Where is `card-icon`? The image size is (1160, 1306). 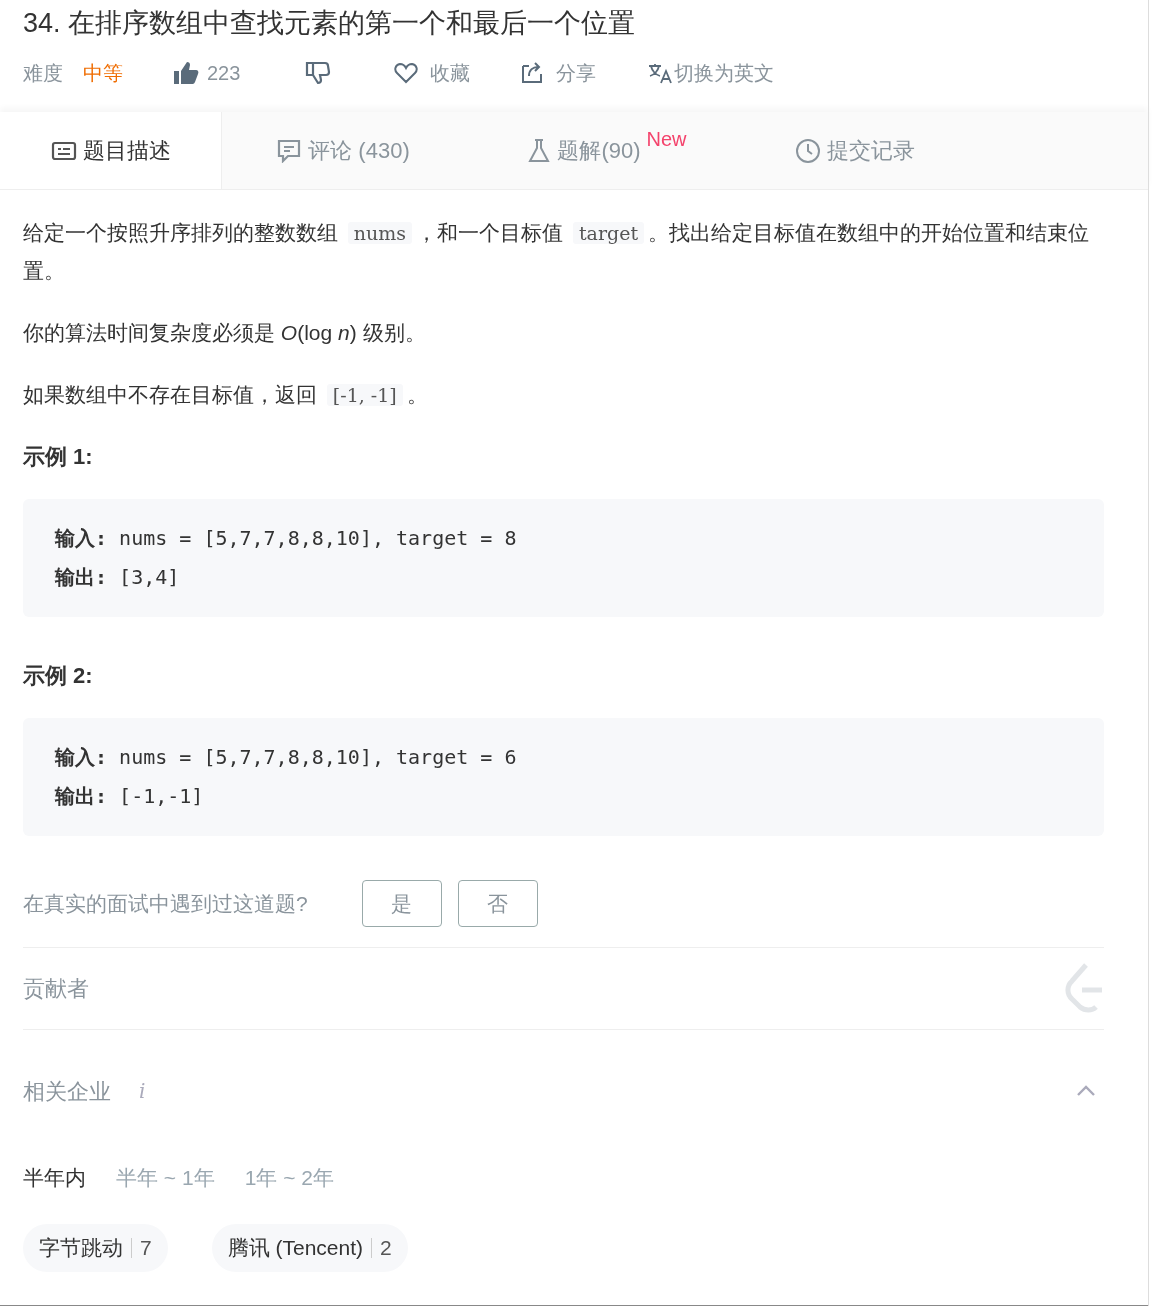
card-icon is located at coordinates (63, 150).